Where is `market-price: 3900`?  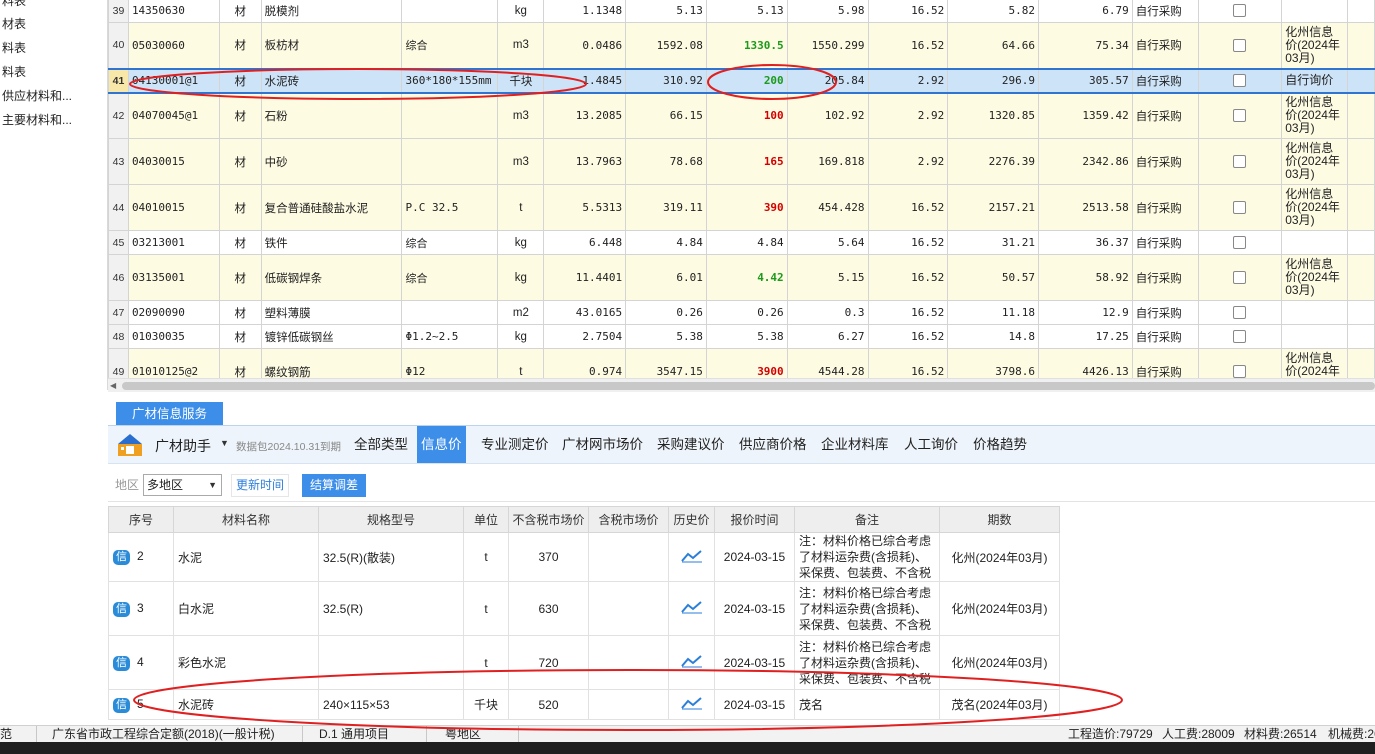
market-price: 3900 is located at coordinates (746, 363).